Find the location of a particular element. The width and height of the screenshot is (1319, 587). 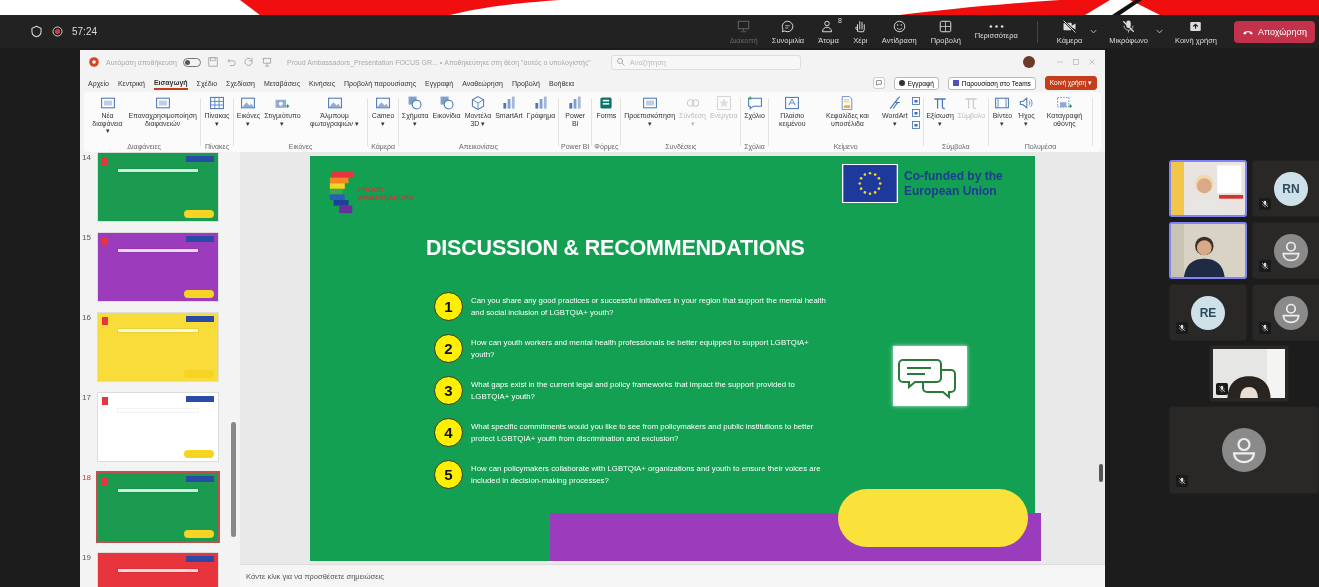

star-icon is located at coordinates (723, 103).